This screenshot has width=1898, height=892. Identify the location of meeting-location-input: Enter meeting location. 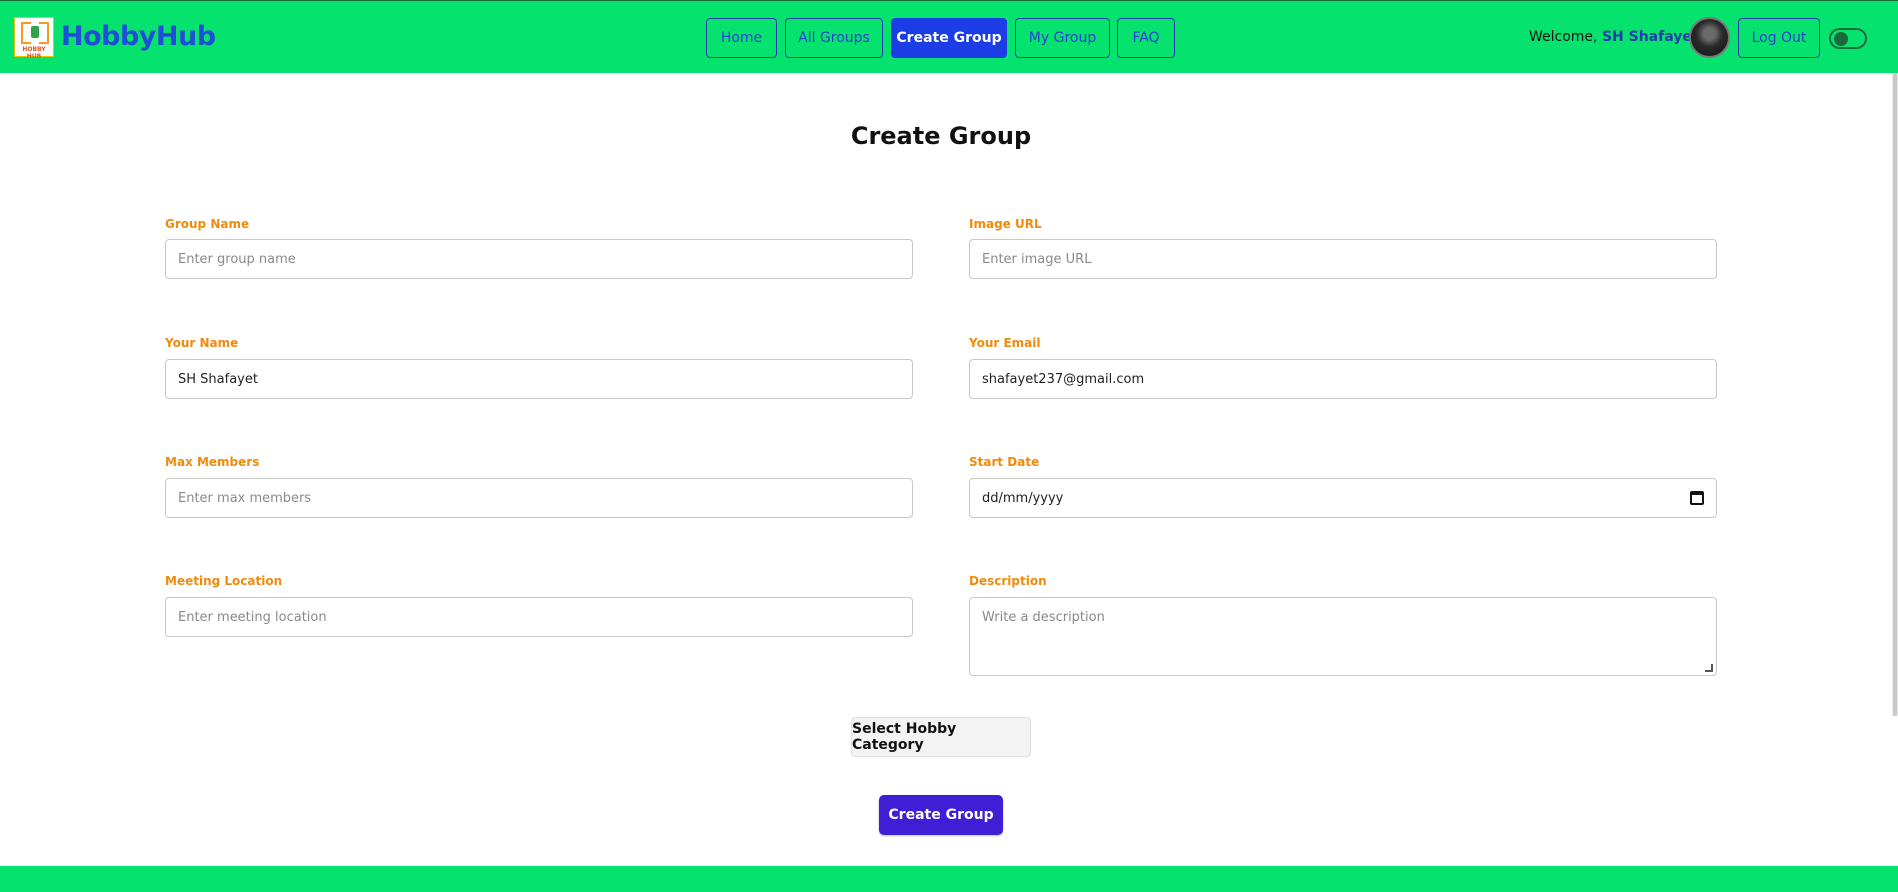
(539, 617).